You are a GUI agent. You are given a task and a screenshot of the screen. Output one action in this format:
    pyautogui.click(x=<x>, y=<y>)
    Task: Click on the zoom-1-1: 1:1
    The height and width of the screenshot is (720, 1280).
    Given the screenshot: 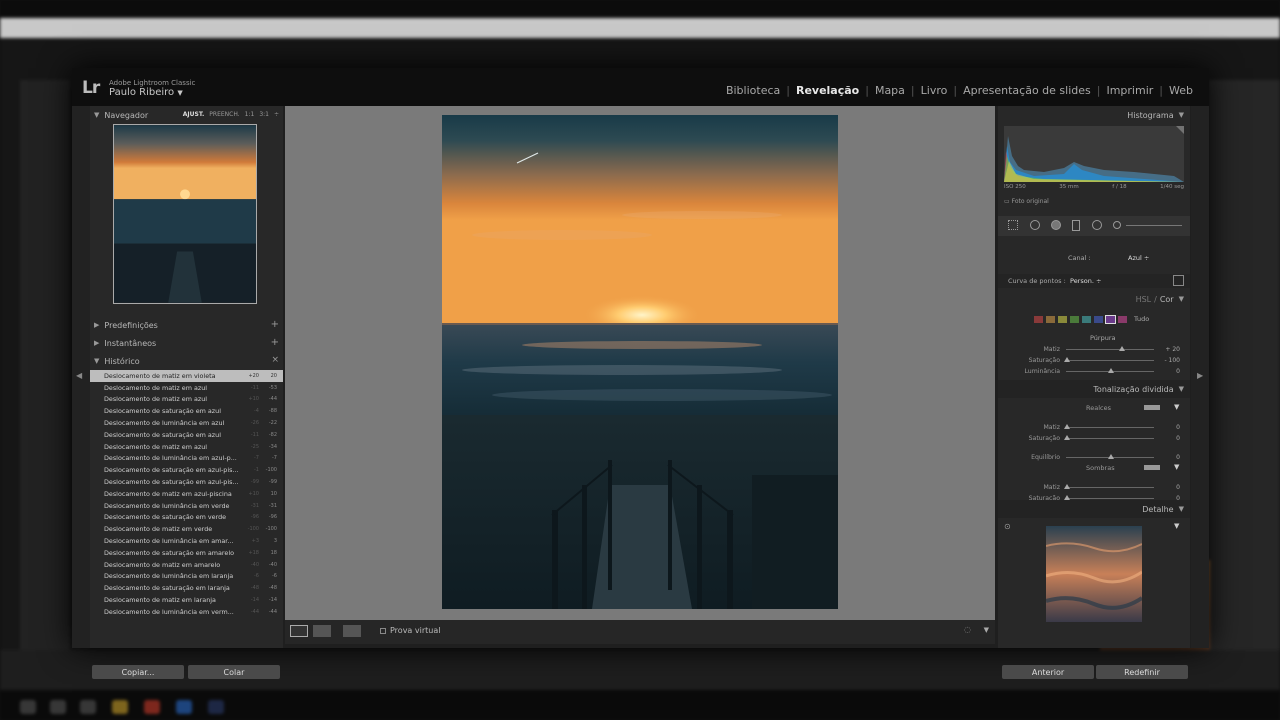 What is the action you would take?
    pyautogui.click(x=250, y=114)
    